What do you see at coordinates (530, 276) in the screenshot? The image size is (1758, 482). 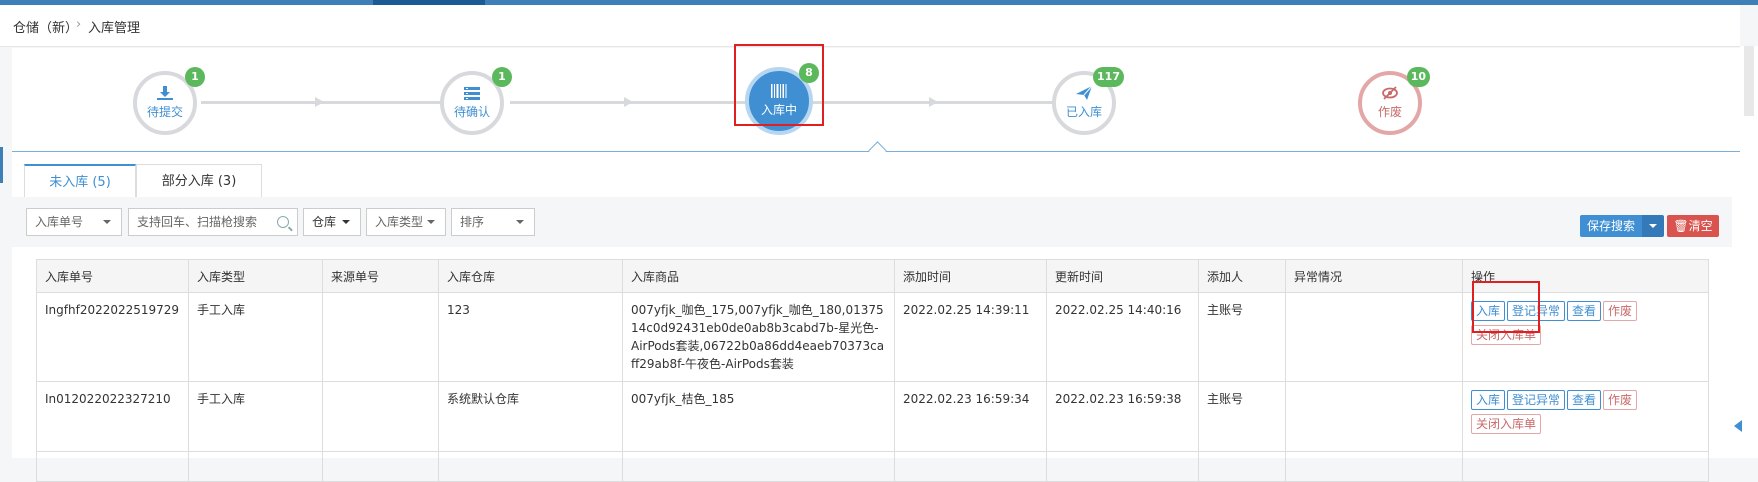 I see `col-warehouse: 入库仓库` at bounding box center [530, 276].